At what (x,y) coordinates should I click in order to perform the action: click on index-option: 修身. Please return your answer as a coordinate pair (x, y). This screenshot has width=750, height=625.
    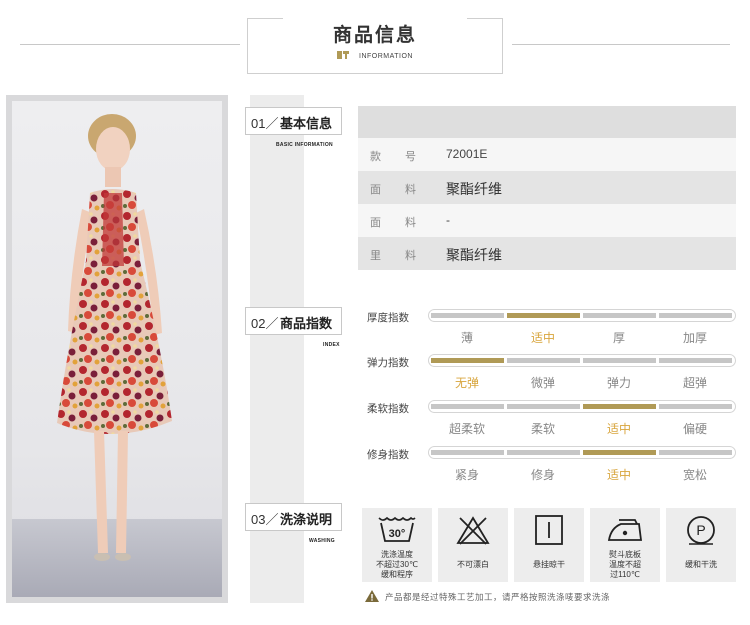
    Looking at the image, I should click on (542, 475).